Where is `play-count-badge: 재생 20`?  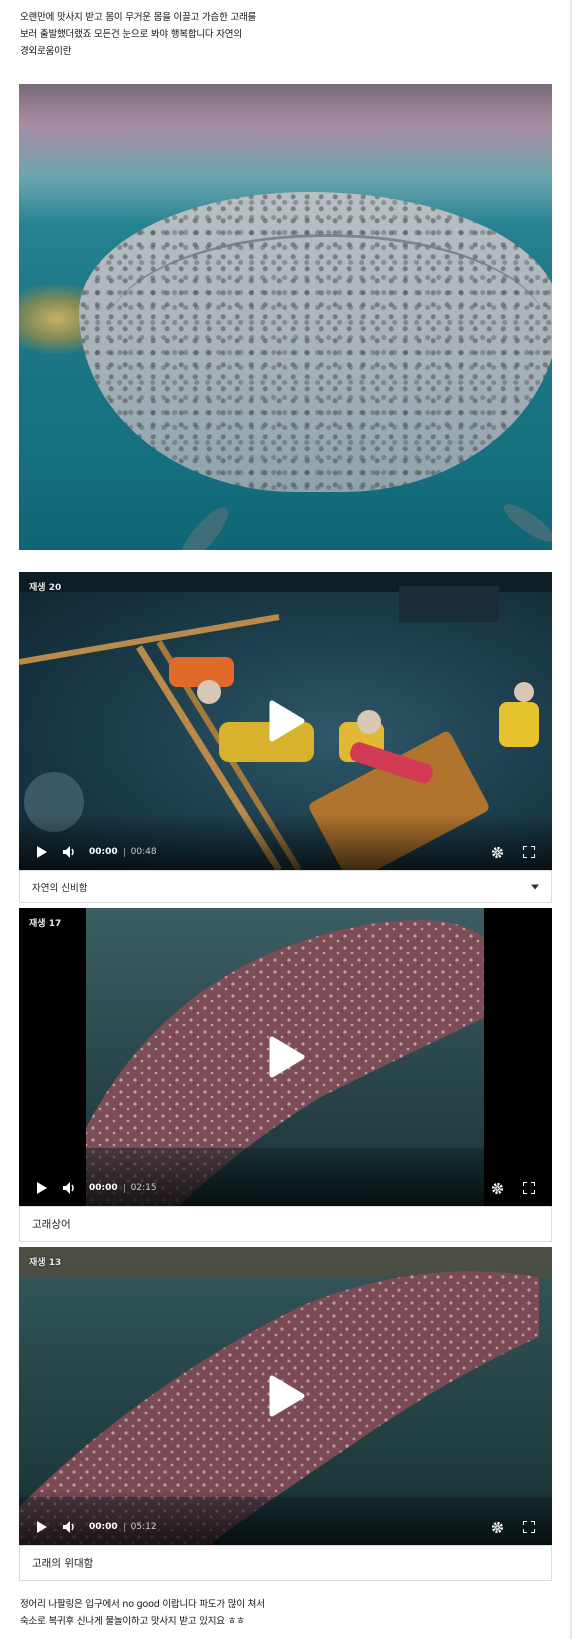 play-count-badge: 재생 20 is located at coordinates (45, 588).